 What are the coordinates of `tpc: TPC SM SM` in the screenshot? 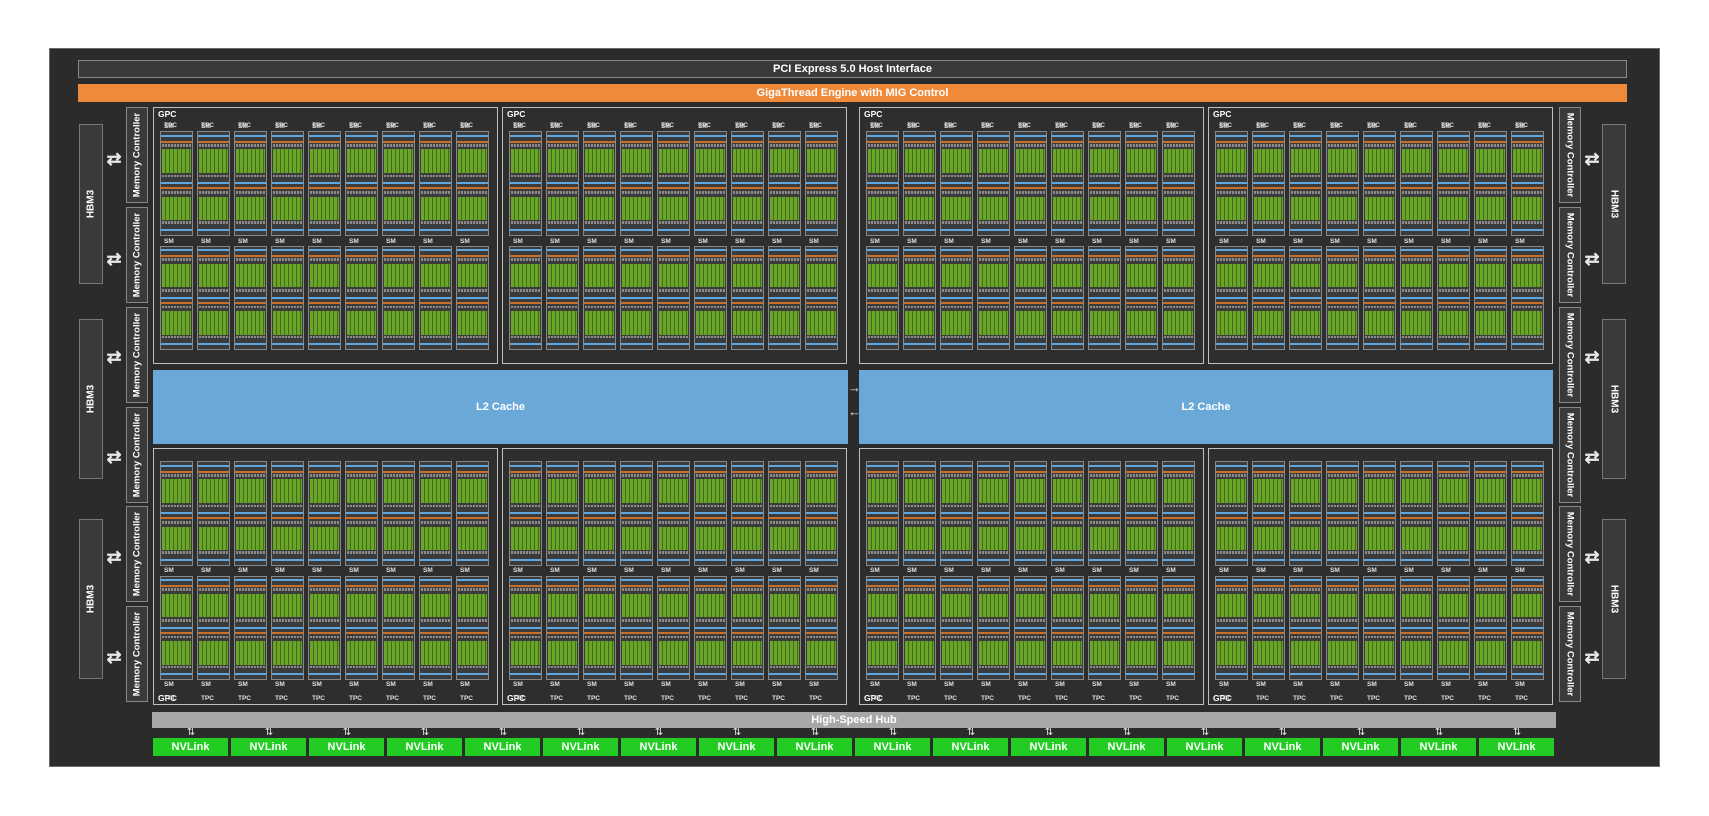 It's located at (882, 581).